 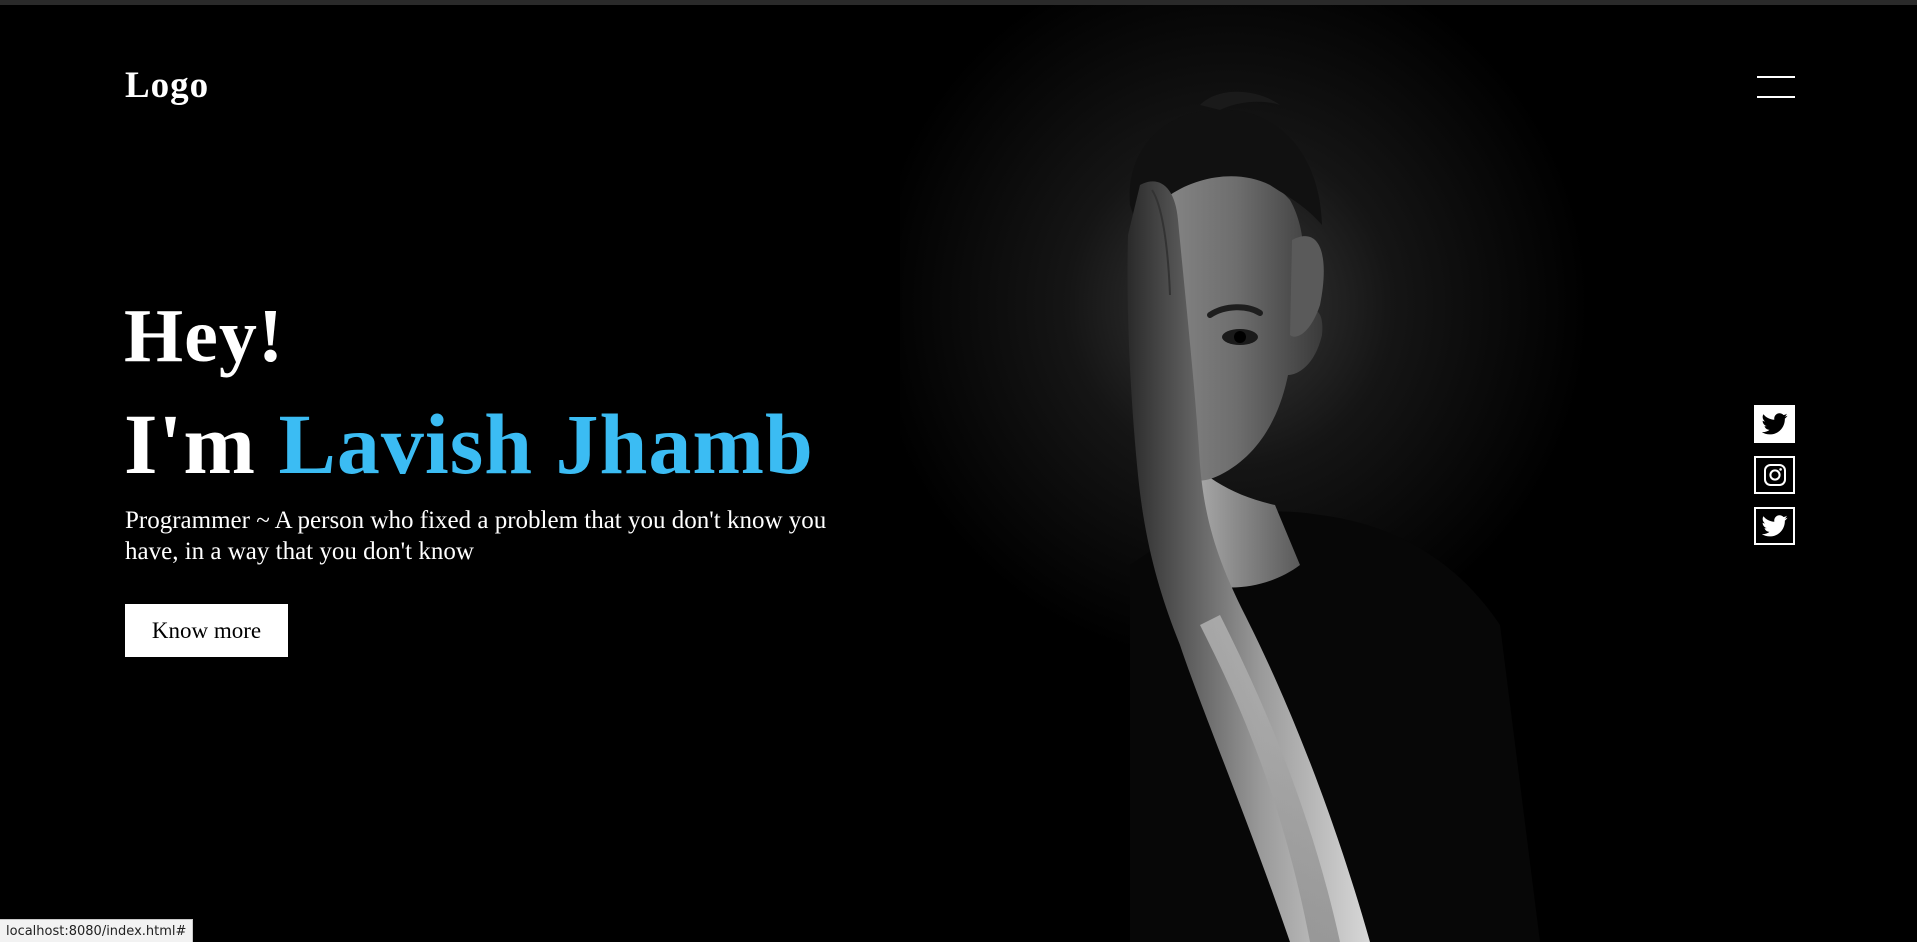 I want to click on hero-name: Lavish Jhamb, so click(x=546, y=444).